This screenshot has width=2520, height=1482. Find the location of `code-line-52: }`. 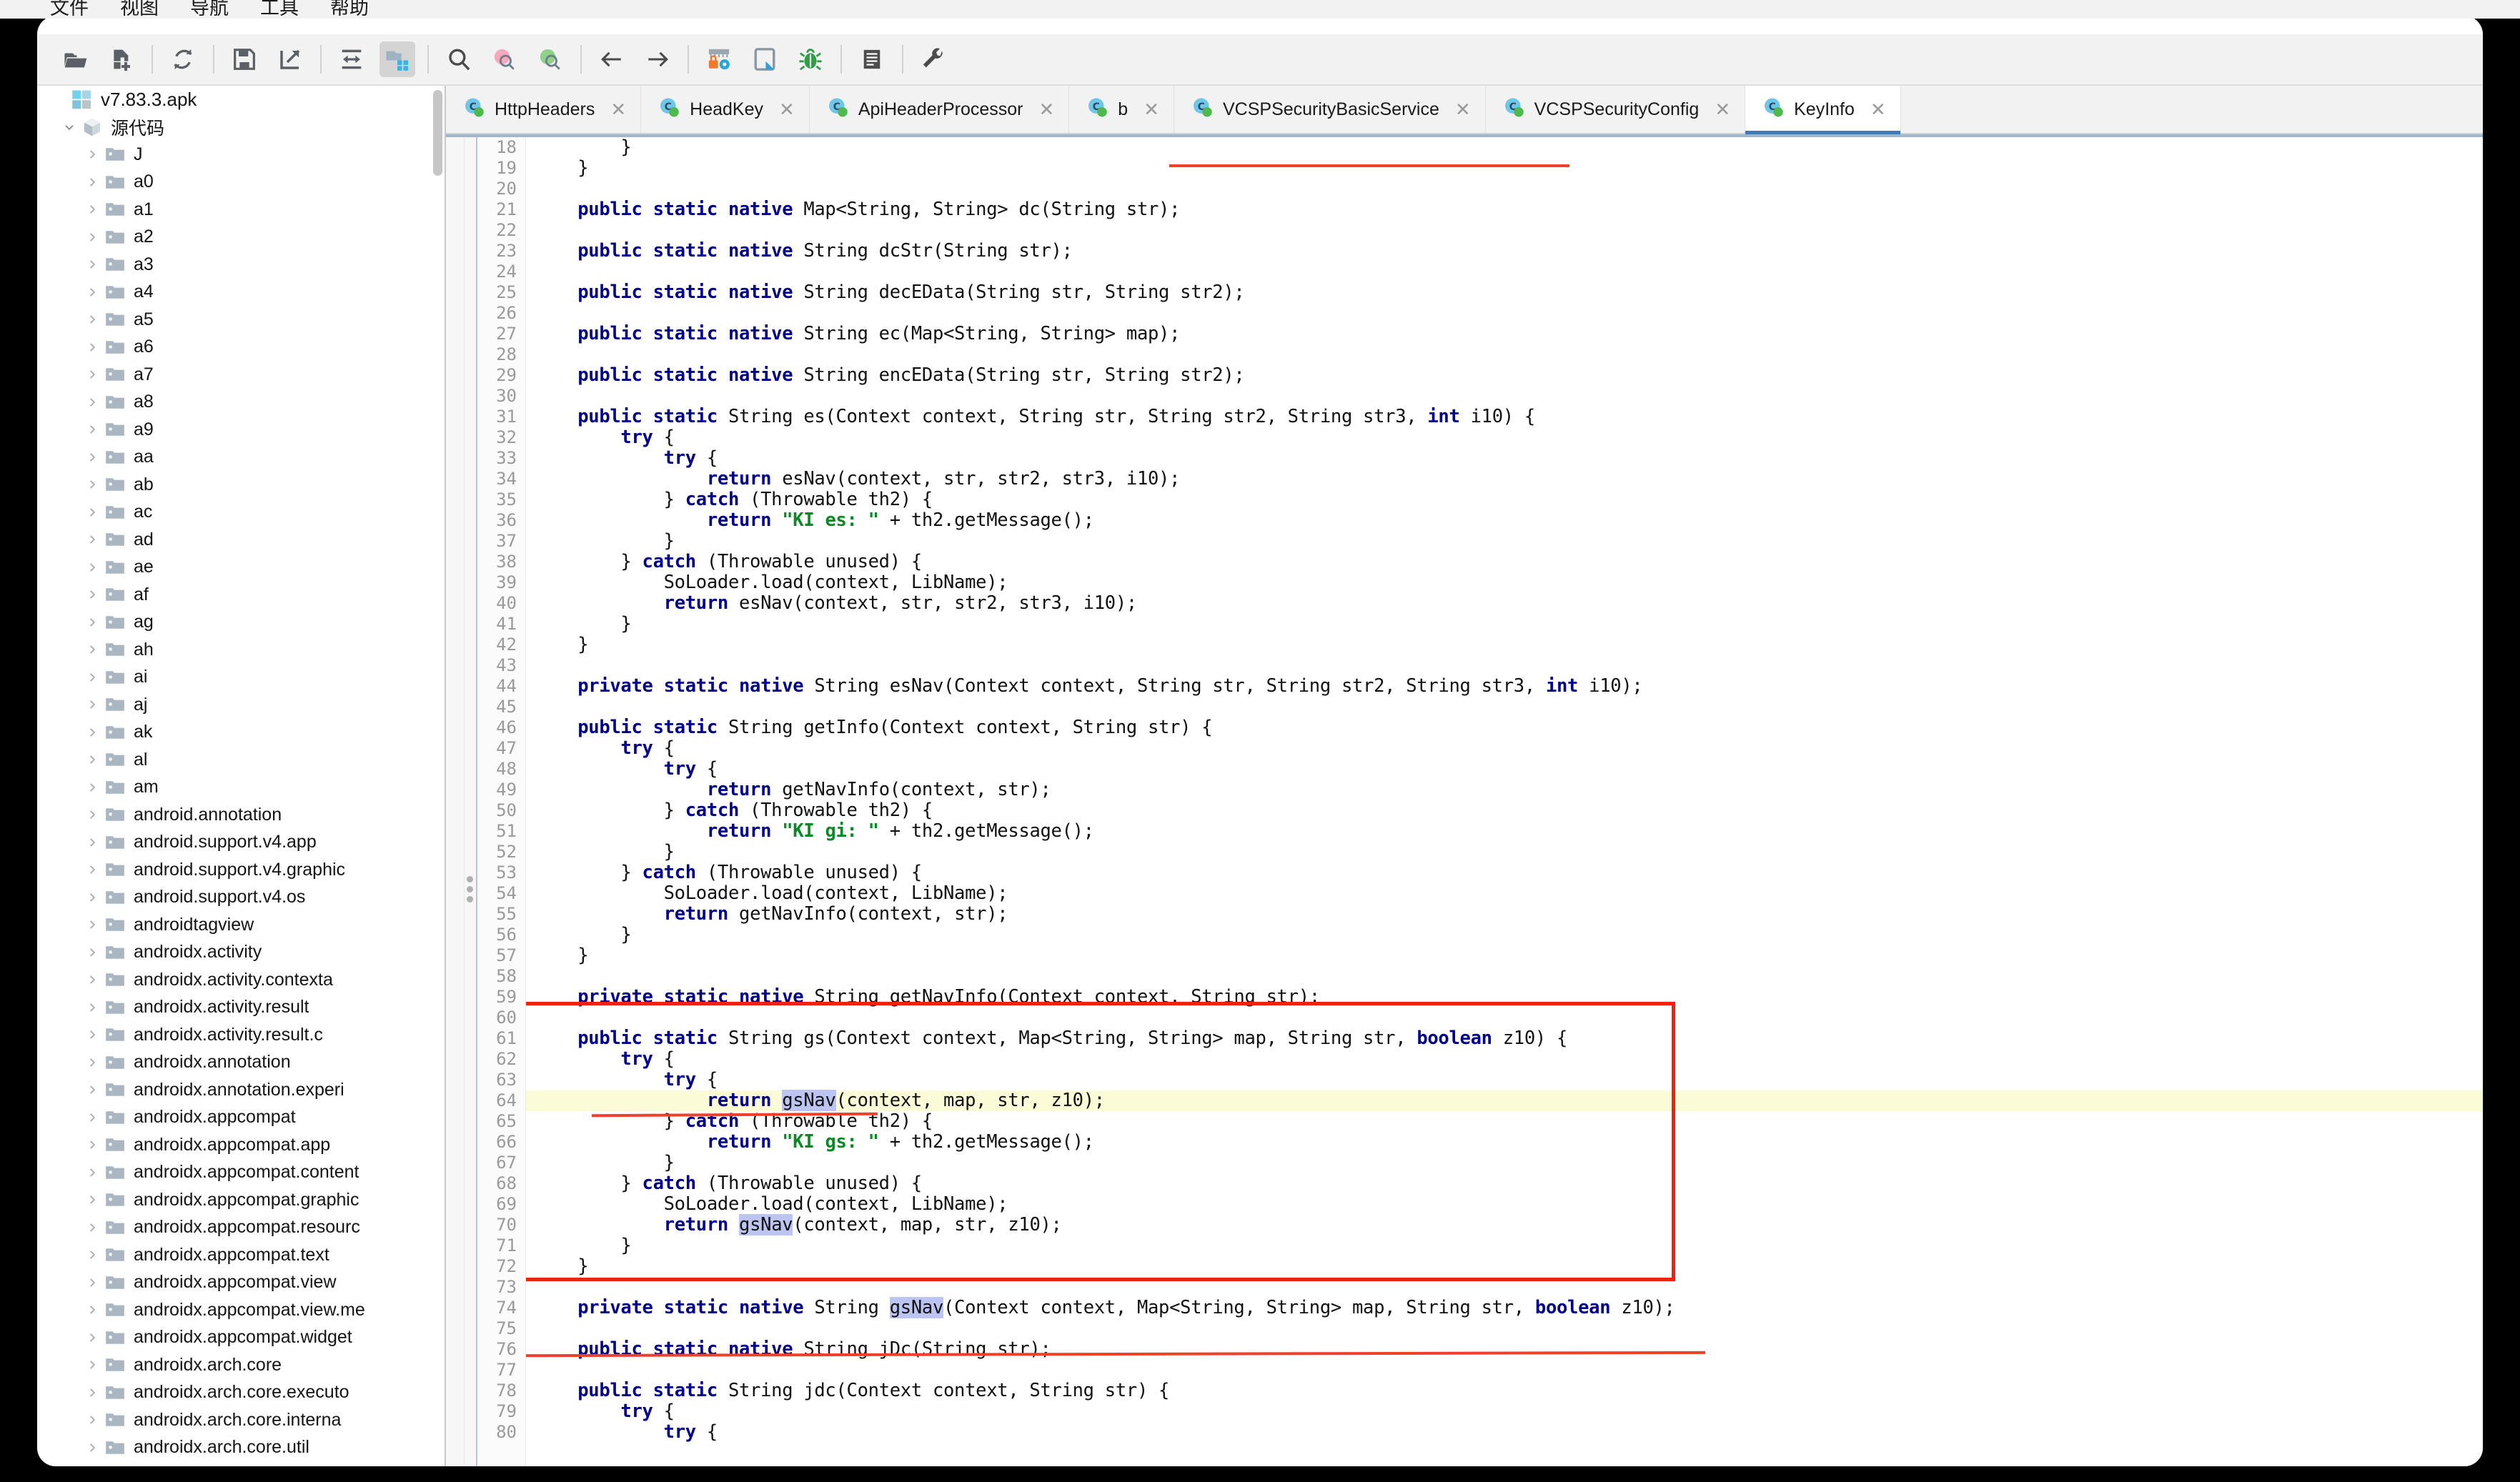

code-line-52: } is located at coordinates (605, 852).